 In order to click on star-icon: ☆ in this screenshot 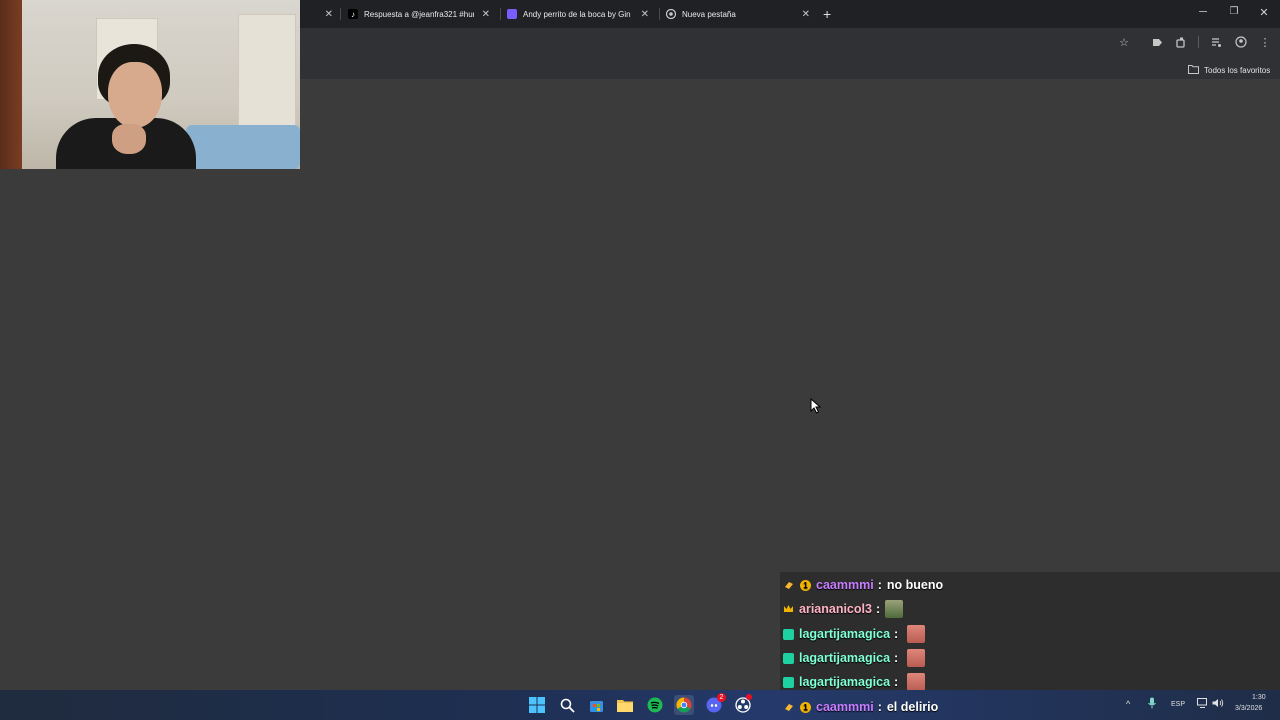, I will do `click(1124, 42)`.